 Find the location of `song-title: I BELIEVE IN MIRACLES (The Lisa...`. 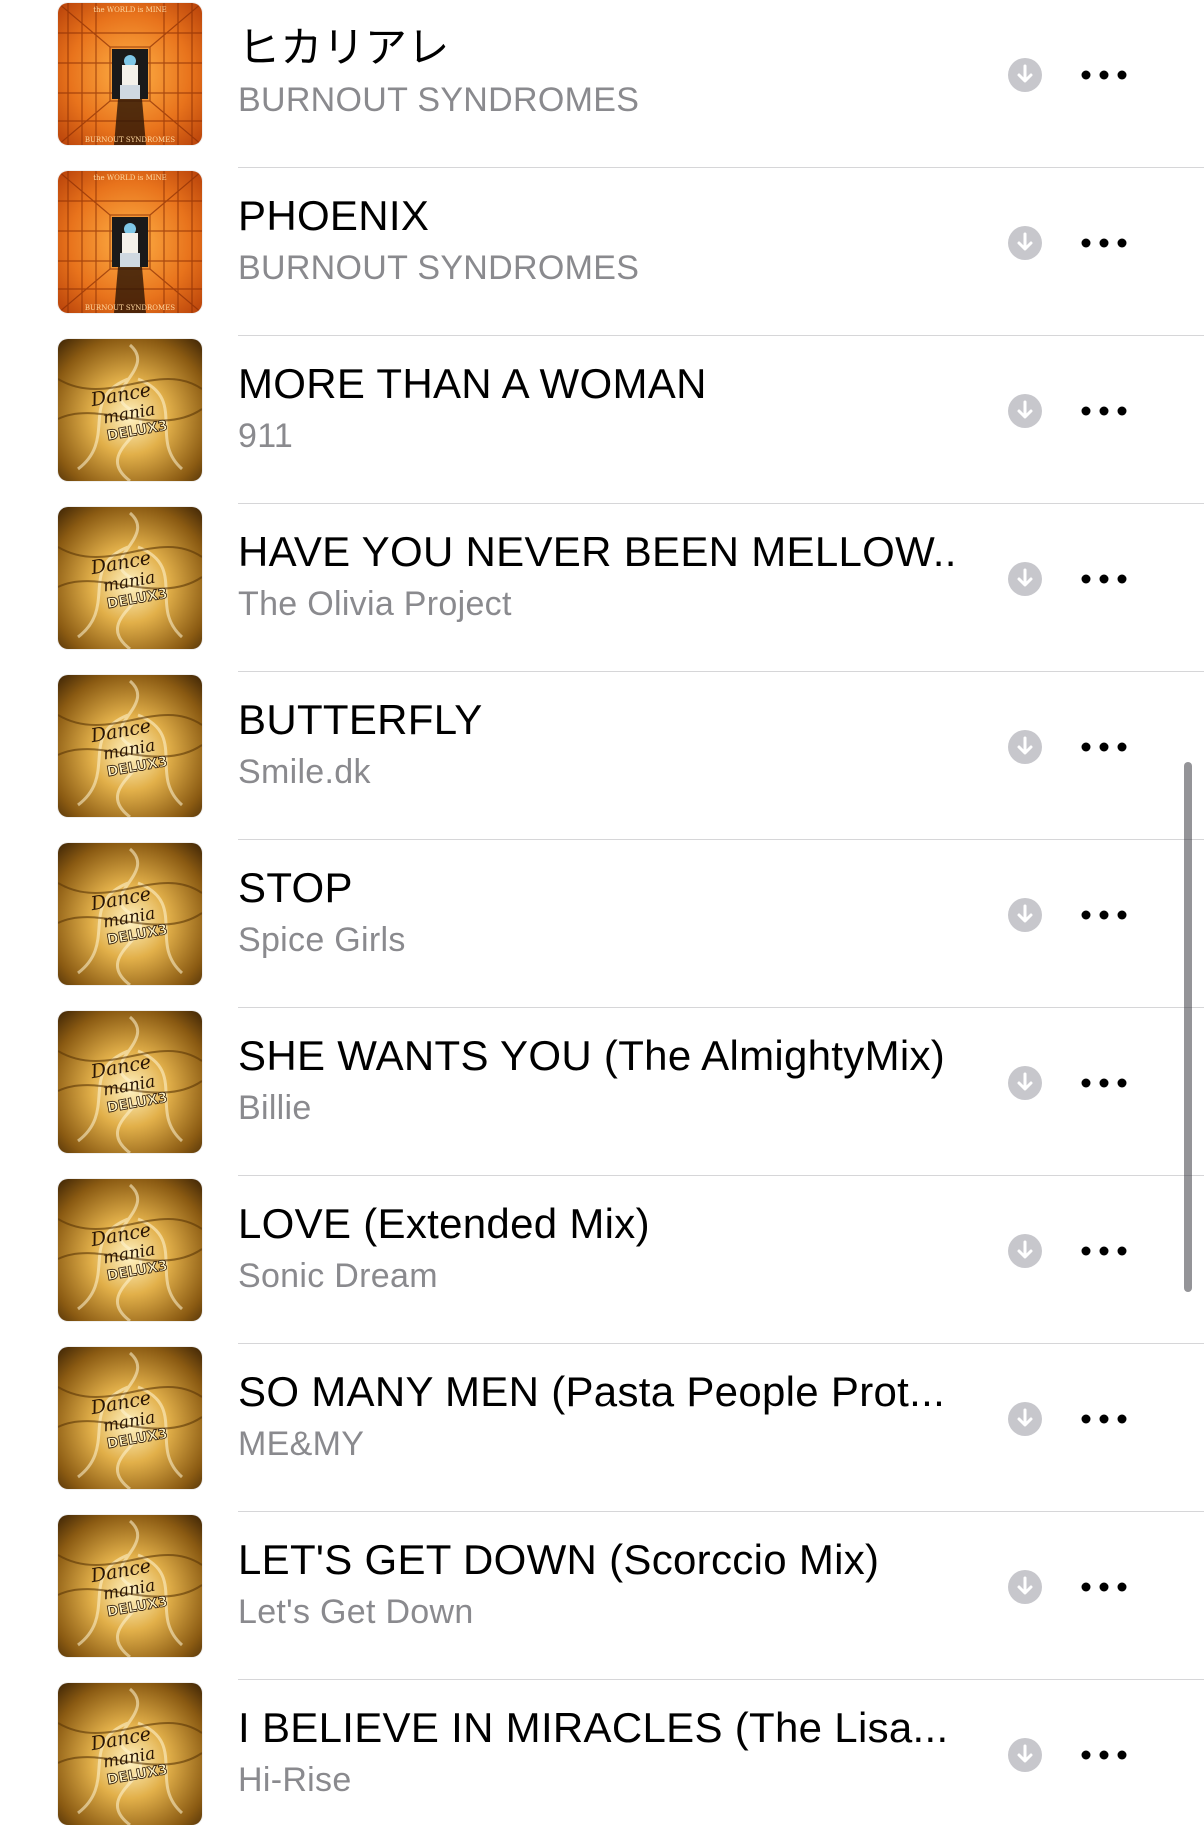

song-title: I BELIEVE IN MIRACLES (The Lisa... is located at coordinates (598, 1728).